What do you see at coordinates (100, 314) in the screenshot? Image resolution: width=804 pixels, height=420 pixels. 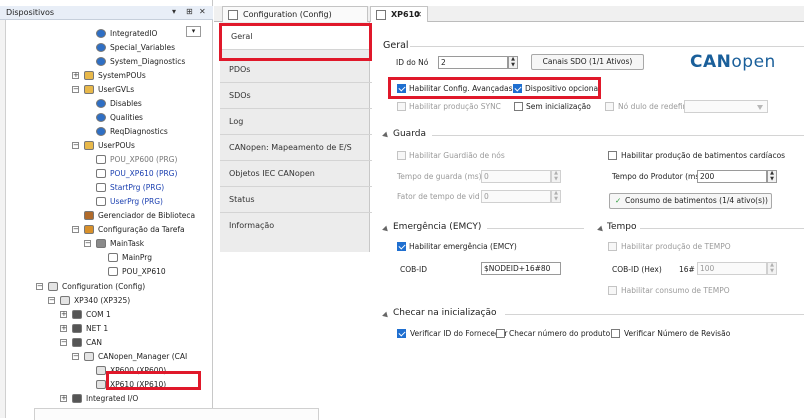 I see `tree-node: + COM 1` at bounding box center [100, 314].